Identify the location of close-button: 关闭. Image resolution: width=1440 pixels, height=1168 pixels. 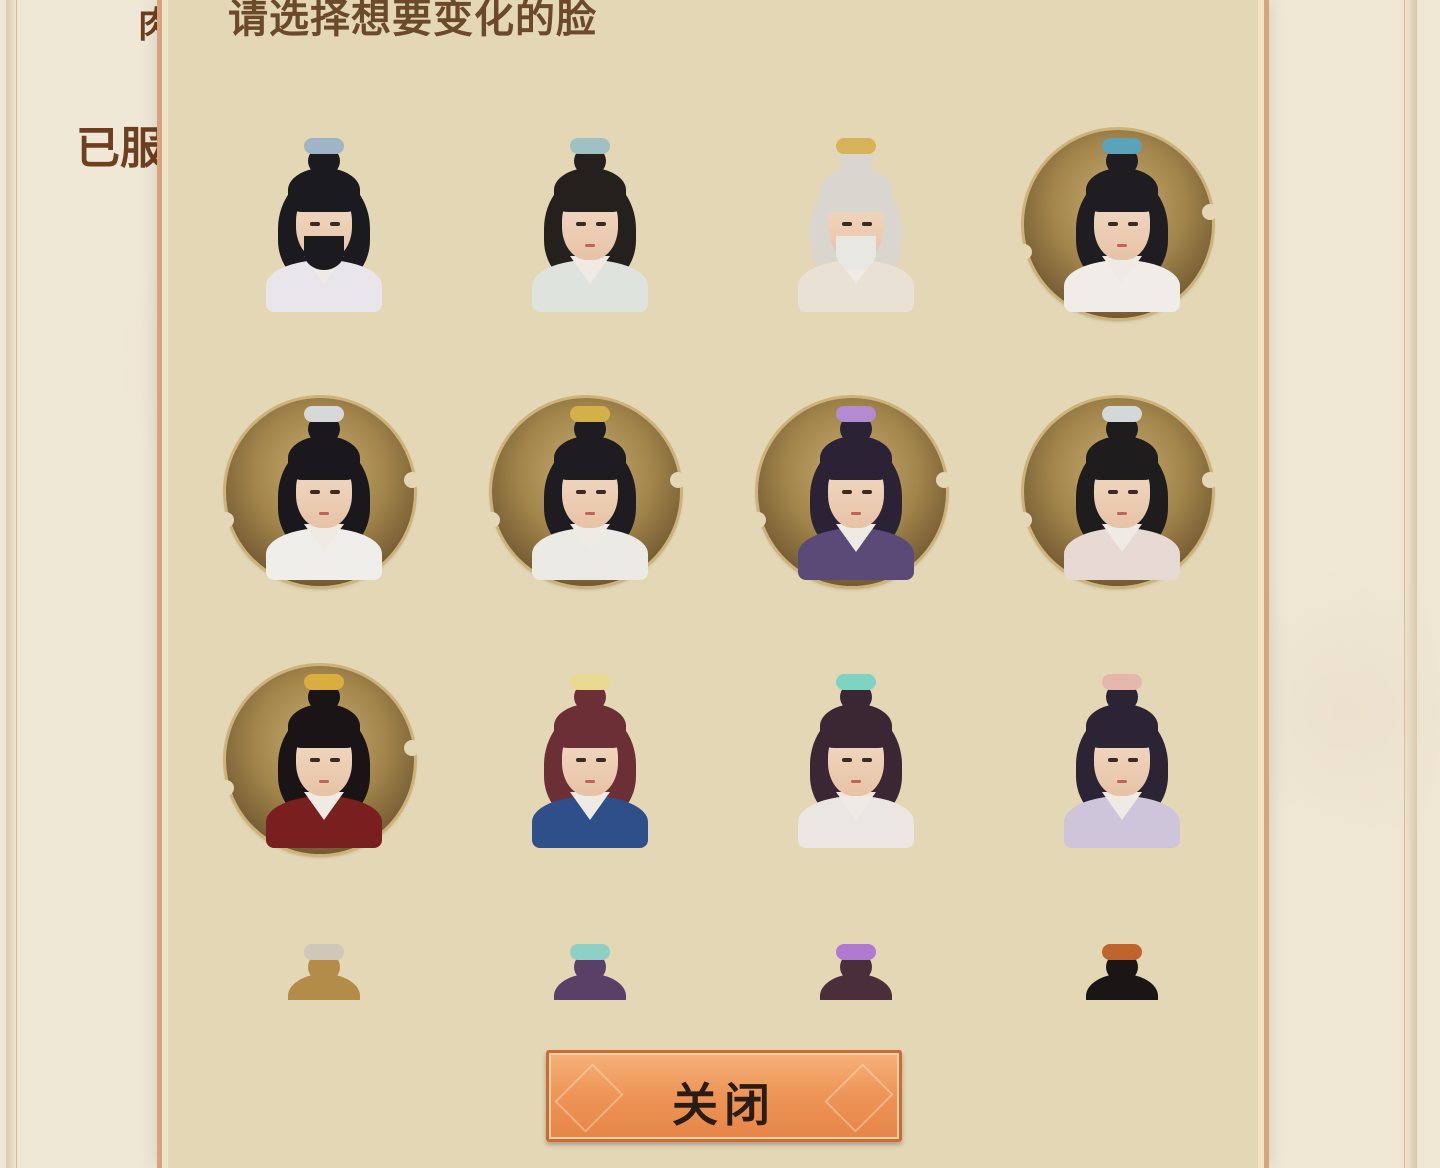
(724, 1096).